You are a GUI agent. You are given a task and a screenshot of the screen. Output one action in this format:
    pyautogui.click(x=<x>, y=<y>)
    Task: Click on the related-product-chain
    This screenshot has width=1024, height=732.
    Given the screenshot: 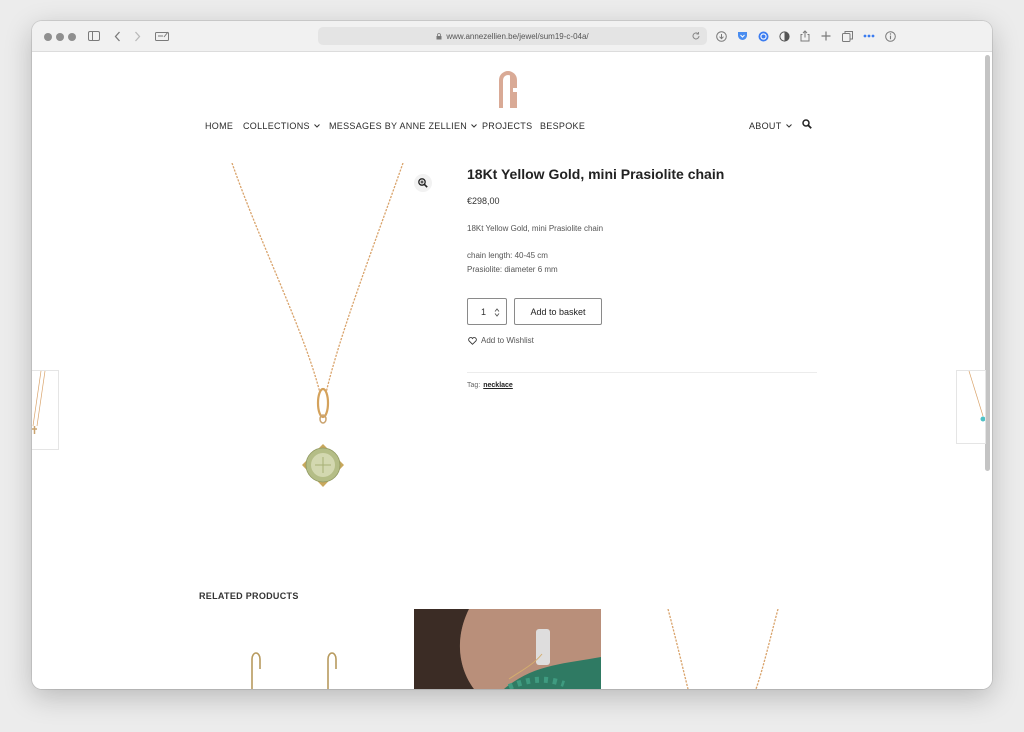 What is the action you would take?
    pyautogui.click(x=721, y=649)
    